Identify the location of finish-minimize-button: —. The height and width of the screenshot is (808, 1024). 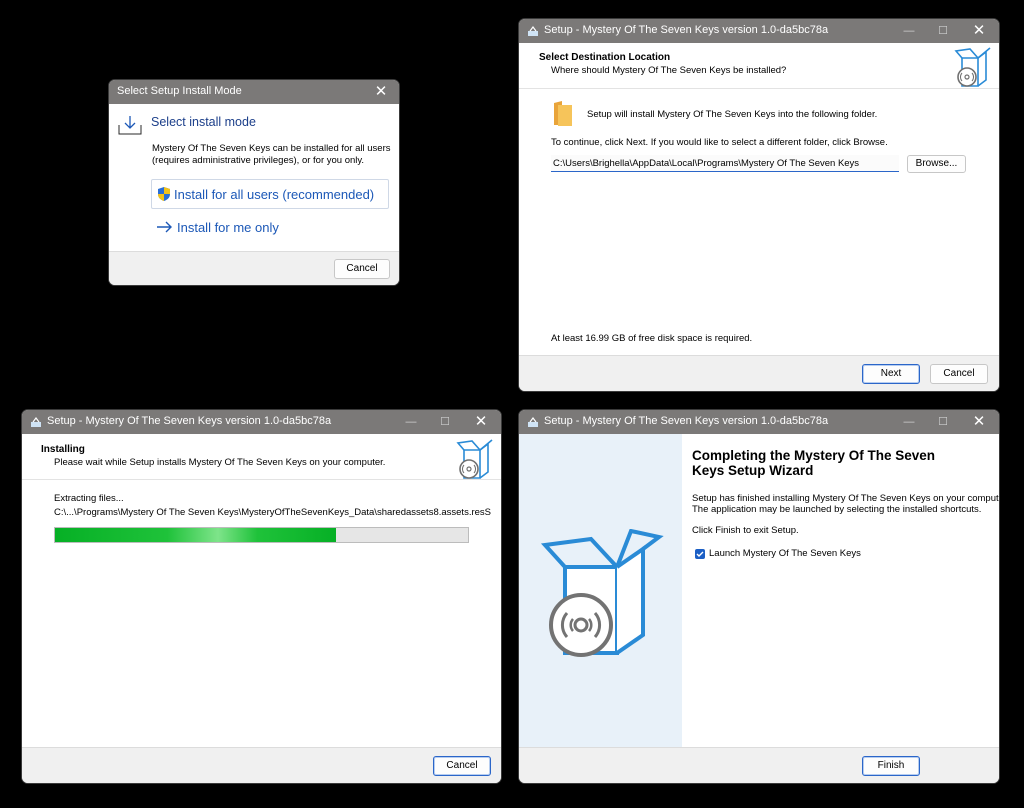
(909, 422).